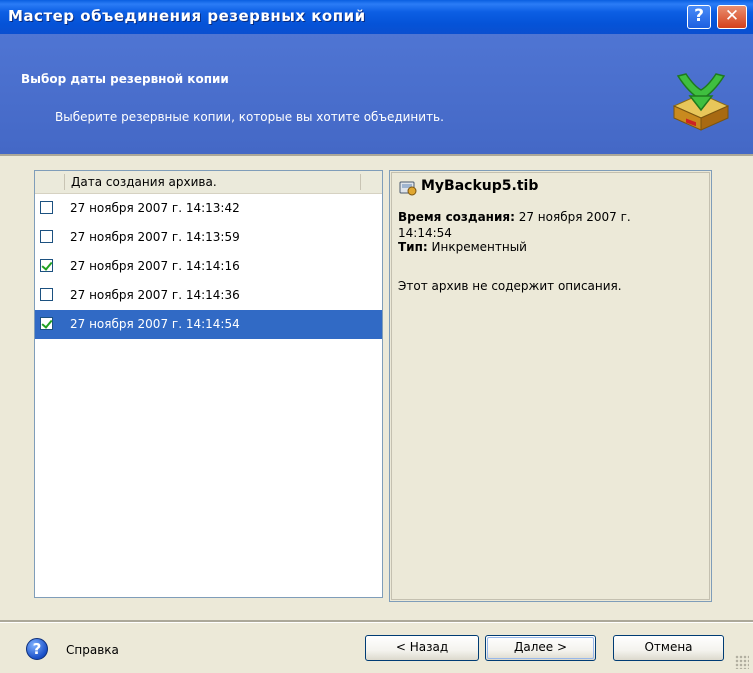 This screenshot has height=673, width=753. I want to click on list-item-label: 27 ноября 2007 г. 14:14:54, so click(155, 324).